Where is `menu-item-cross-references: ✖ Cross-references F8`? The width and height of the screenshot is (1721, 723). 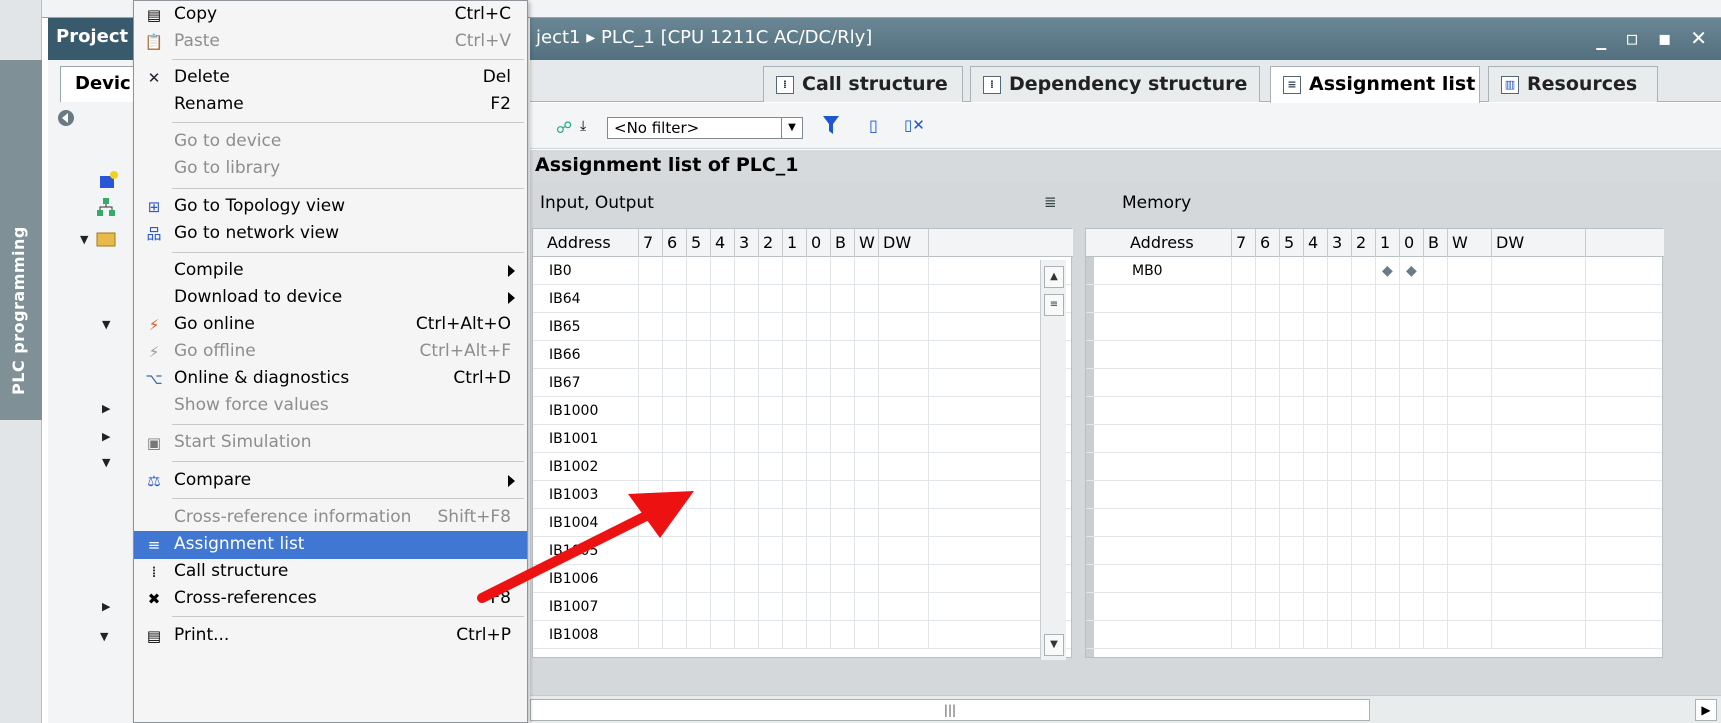 menu-item-cross-references: ✖ Cross-references F8 is located at coordinates (330, 599).